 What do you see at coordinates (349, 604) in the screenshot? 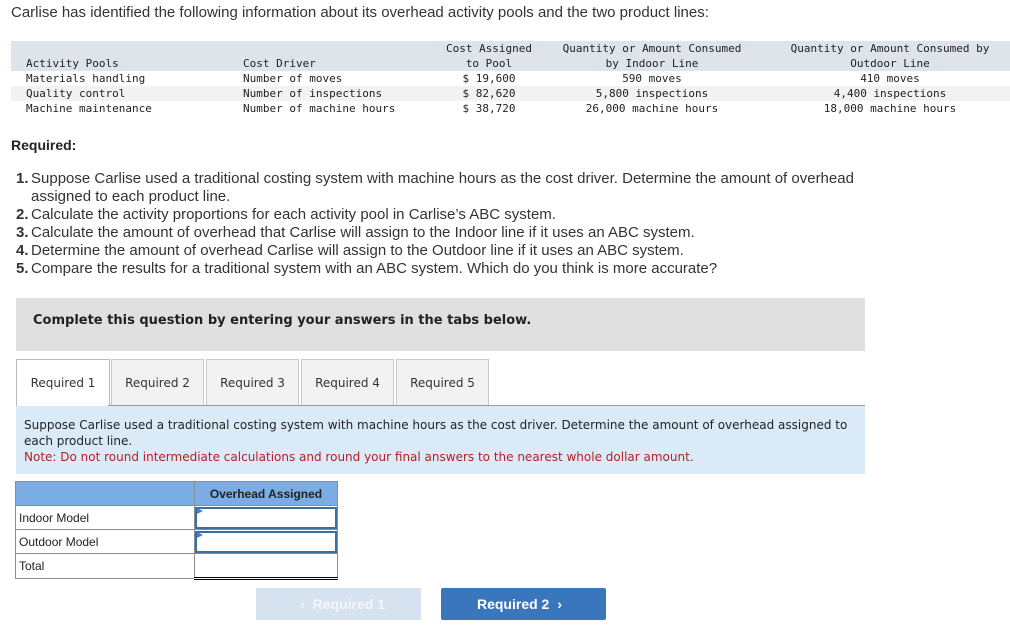
I see `previous-tab-label: Required 1` at bounding box center [349, 604].